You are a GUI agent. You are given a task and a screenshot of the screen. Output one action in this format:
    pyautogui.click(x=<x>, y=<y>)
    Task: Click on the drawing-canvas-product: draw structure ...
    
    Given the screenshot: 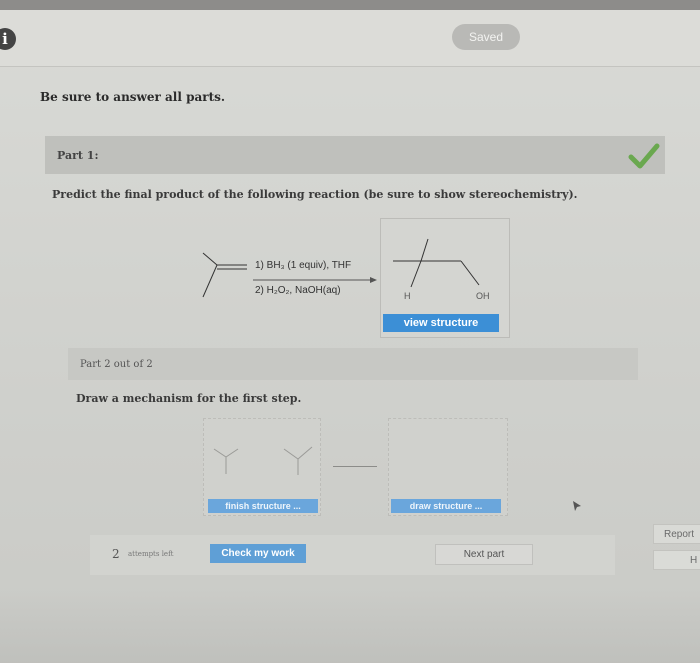 What is the action you would take?
    pyautogui.click(x=448, y=467)
    